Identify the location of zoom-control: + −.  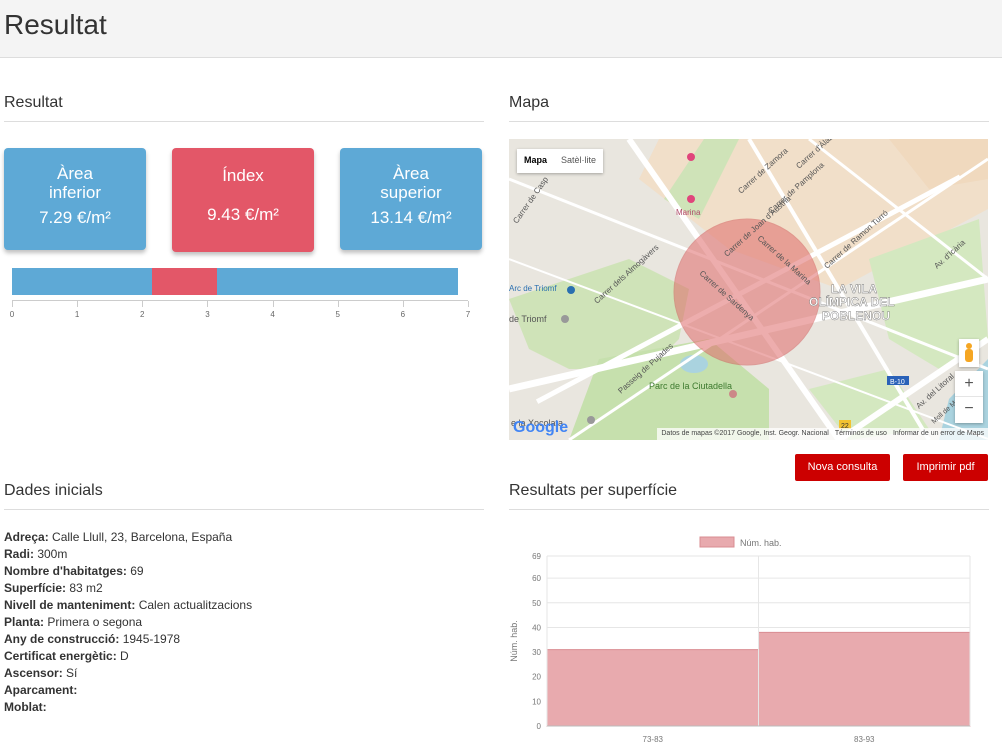
(969, 397).